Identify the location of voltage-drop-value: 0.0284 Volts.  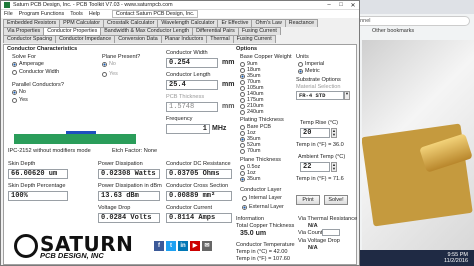
(129, 218).